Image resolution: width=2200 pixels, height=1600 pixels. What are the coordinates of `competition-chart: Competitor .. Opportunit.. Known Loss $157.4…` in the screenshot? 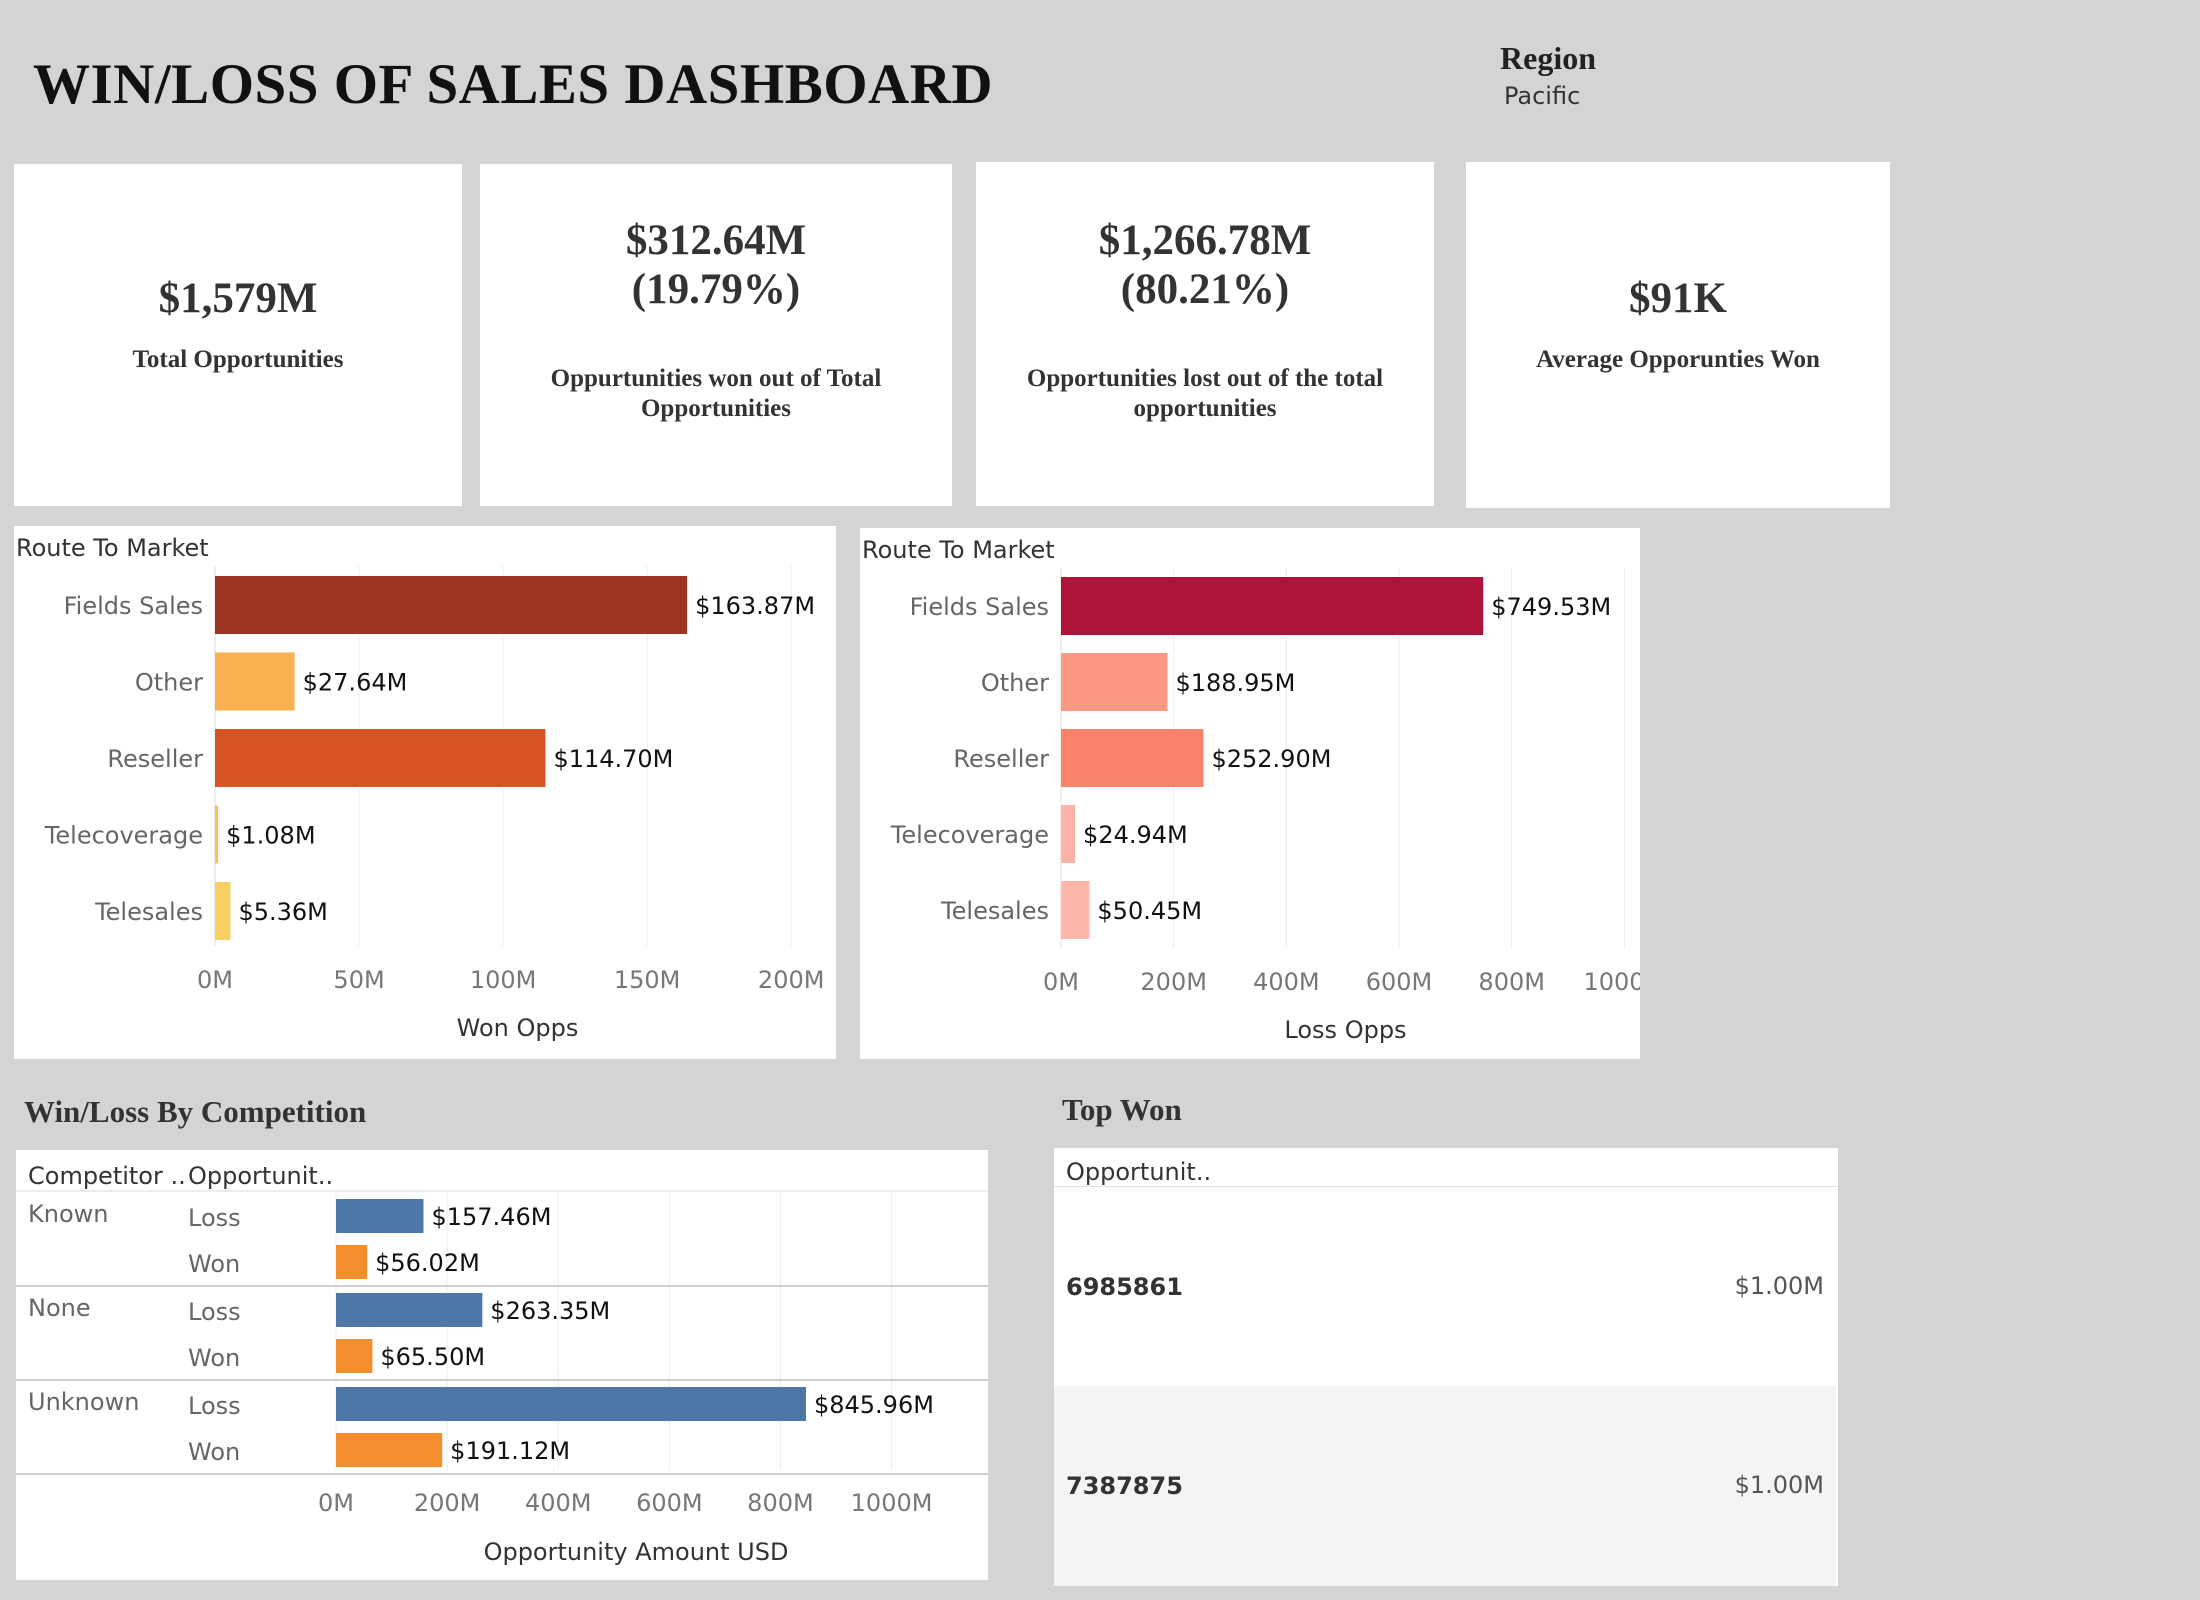 It's located at (502, 1364).